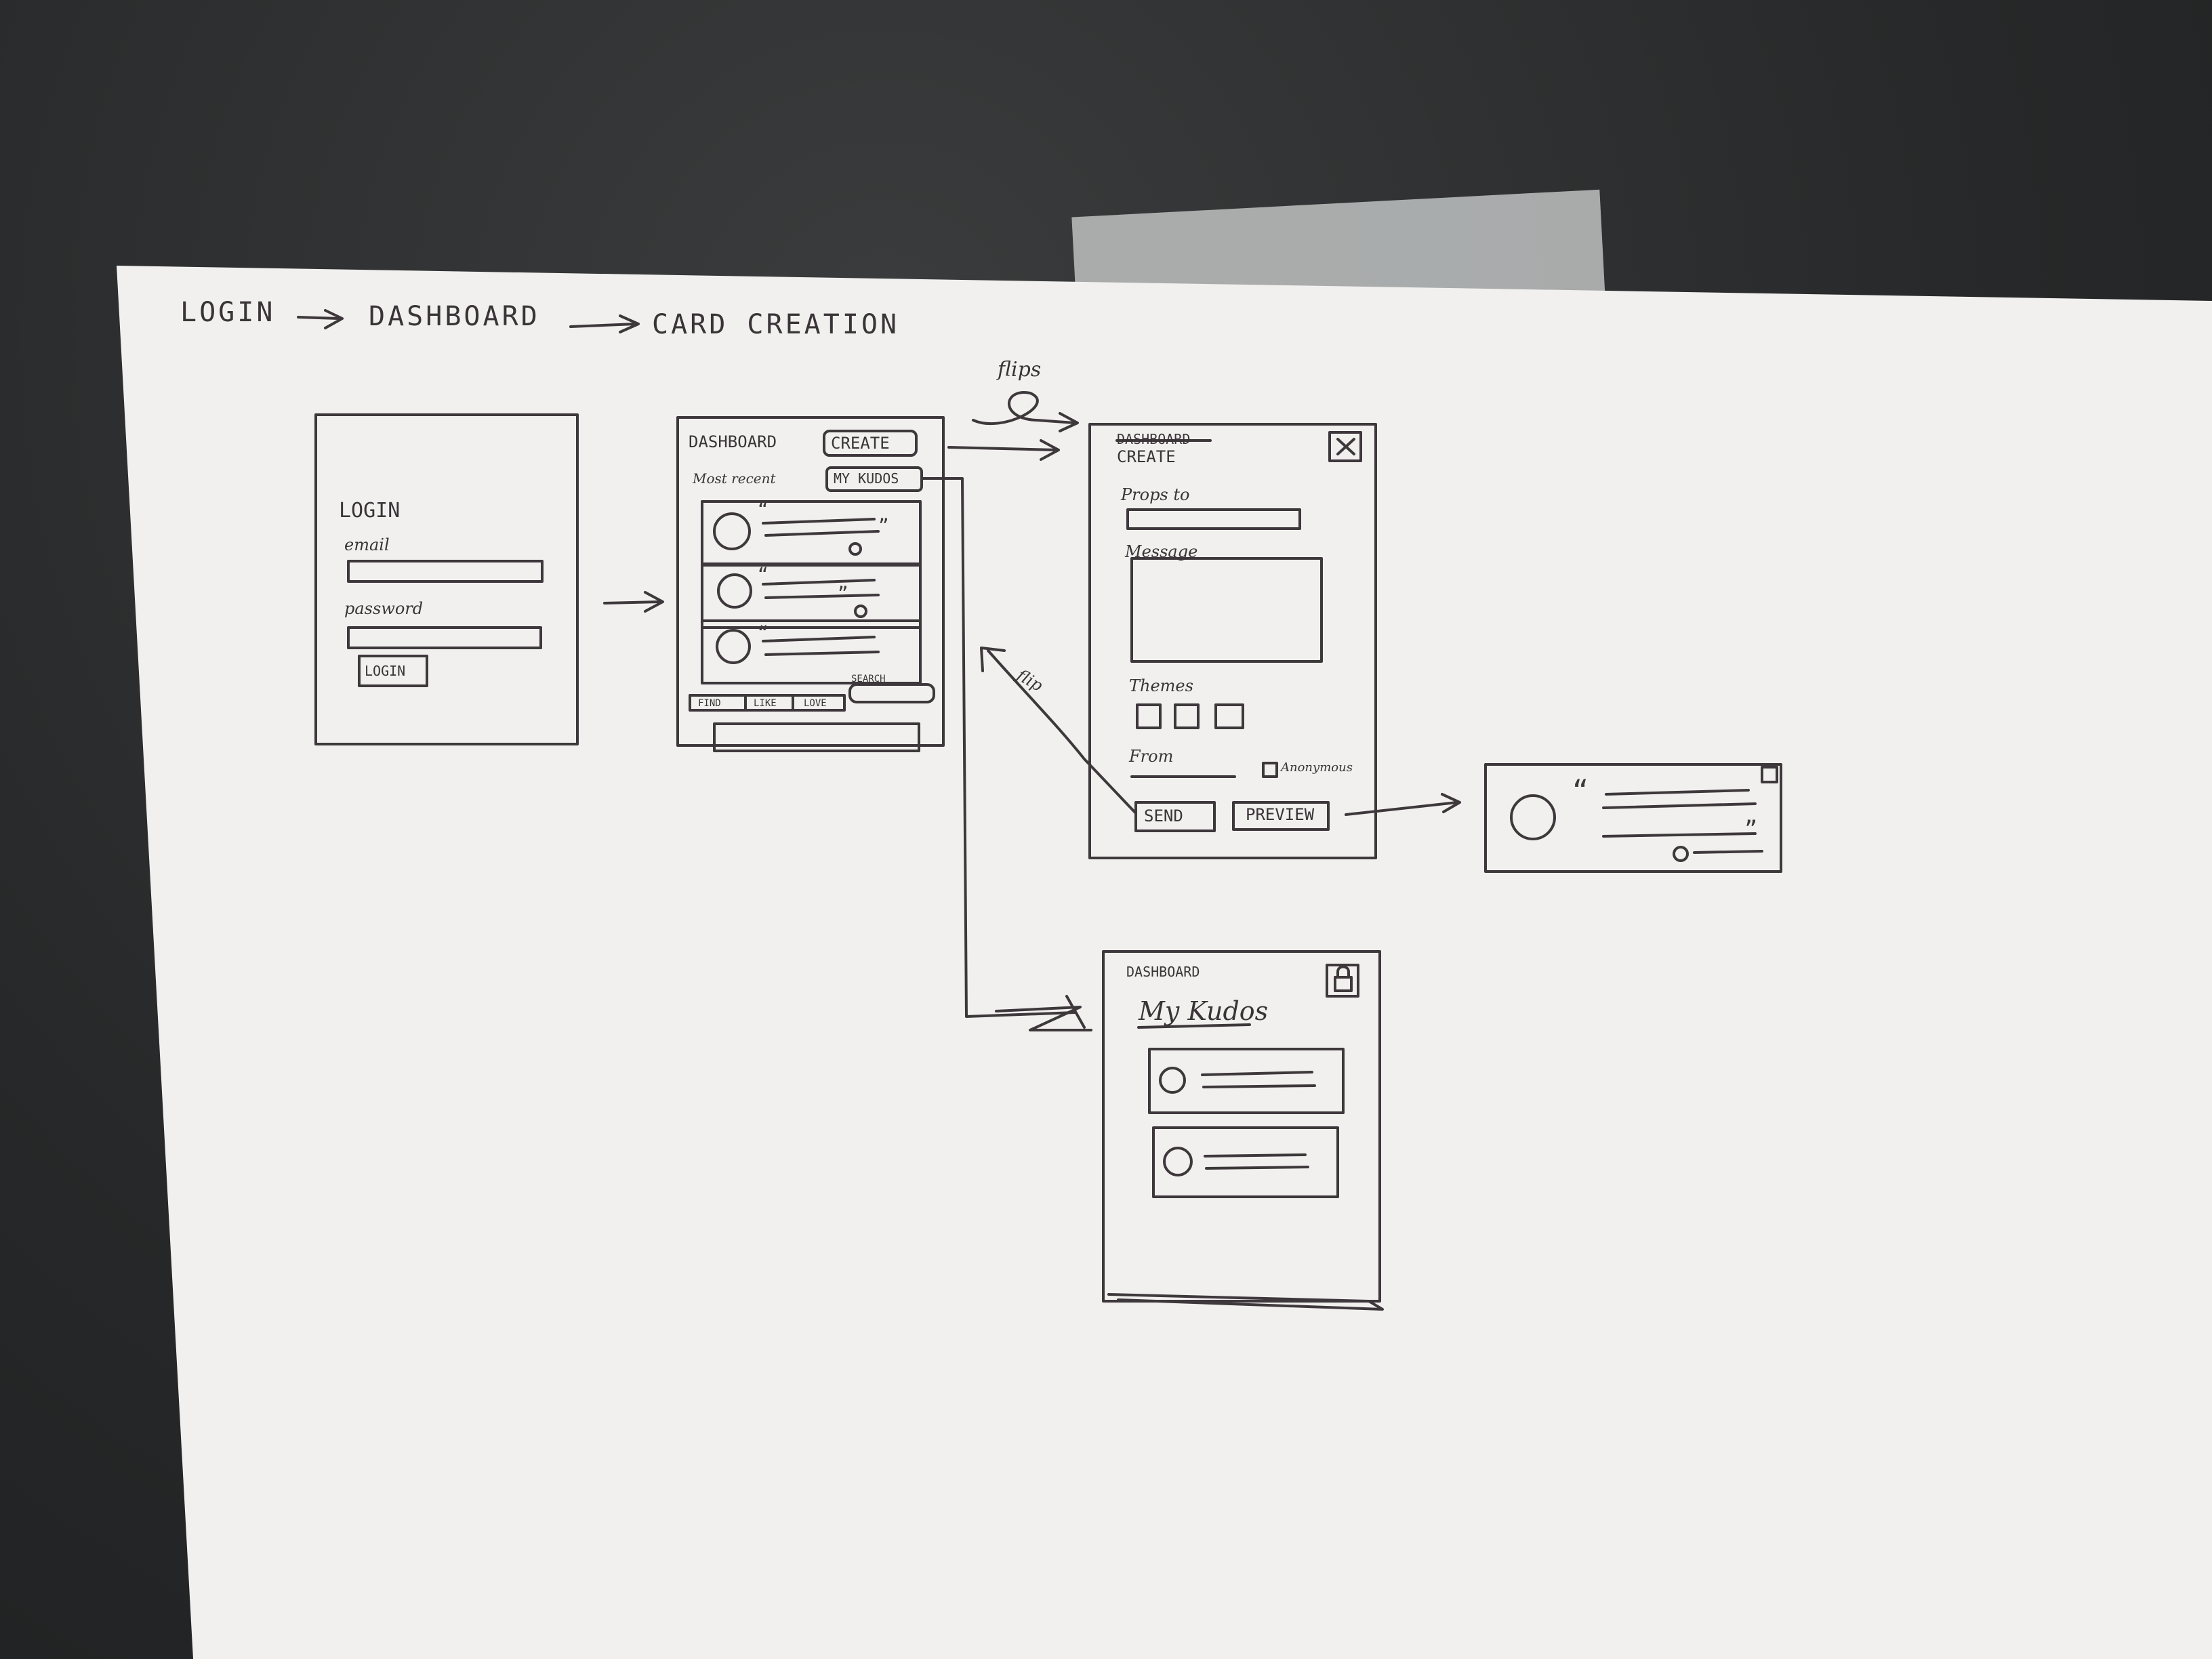 The image size is (2212, 1659). I want to click on login-title: LOGIN, so click(370, 511).